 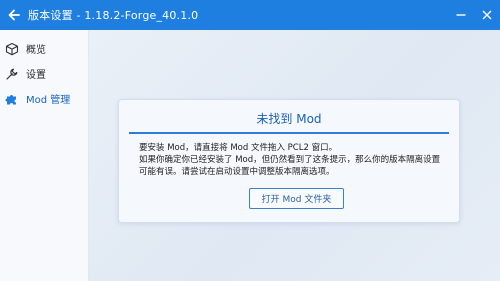 I want to click on close-icon, so click(x=487, y=15).